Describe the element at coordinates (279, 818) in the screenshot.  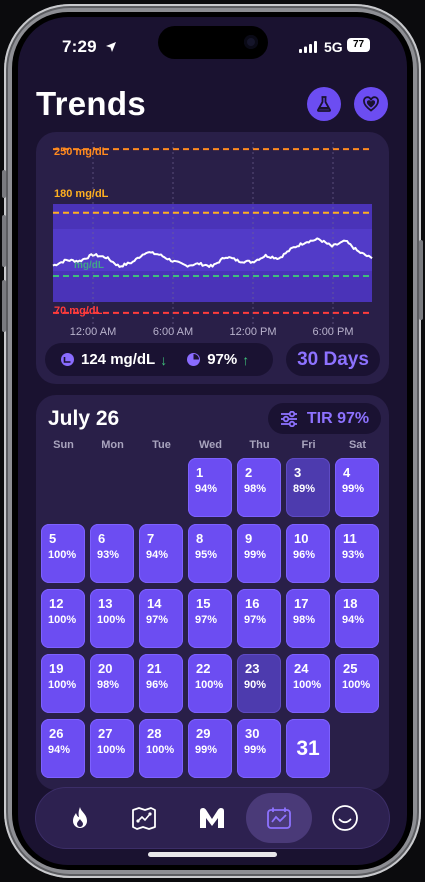
I see `tab-trends` at that location.